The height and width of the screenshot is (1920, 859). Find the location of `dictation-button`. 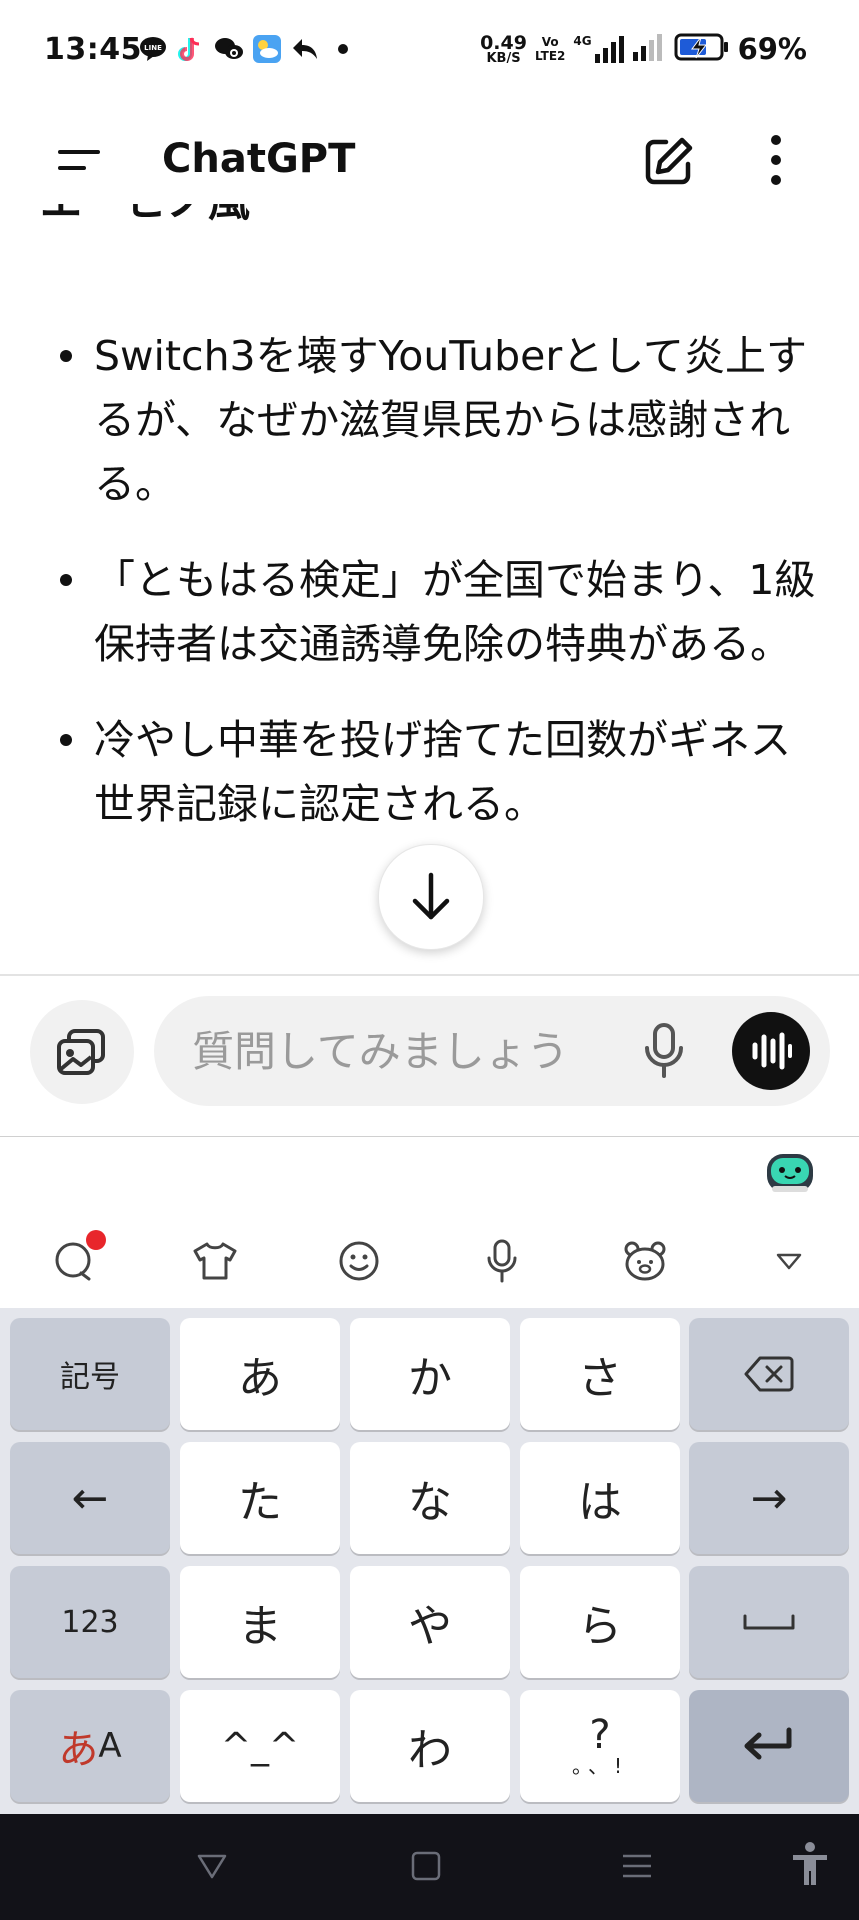

dictation-button is located at coordinates (664, 1051).